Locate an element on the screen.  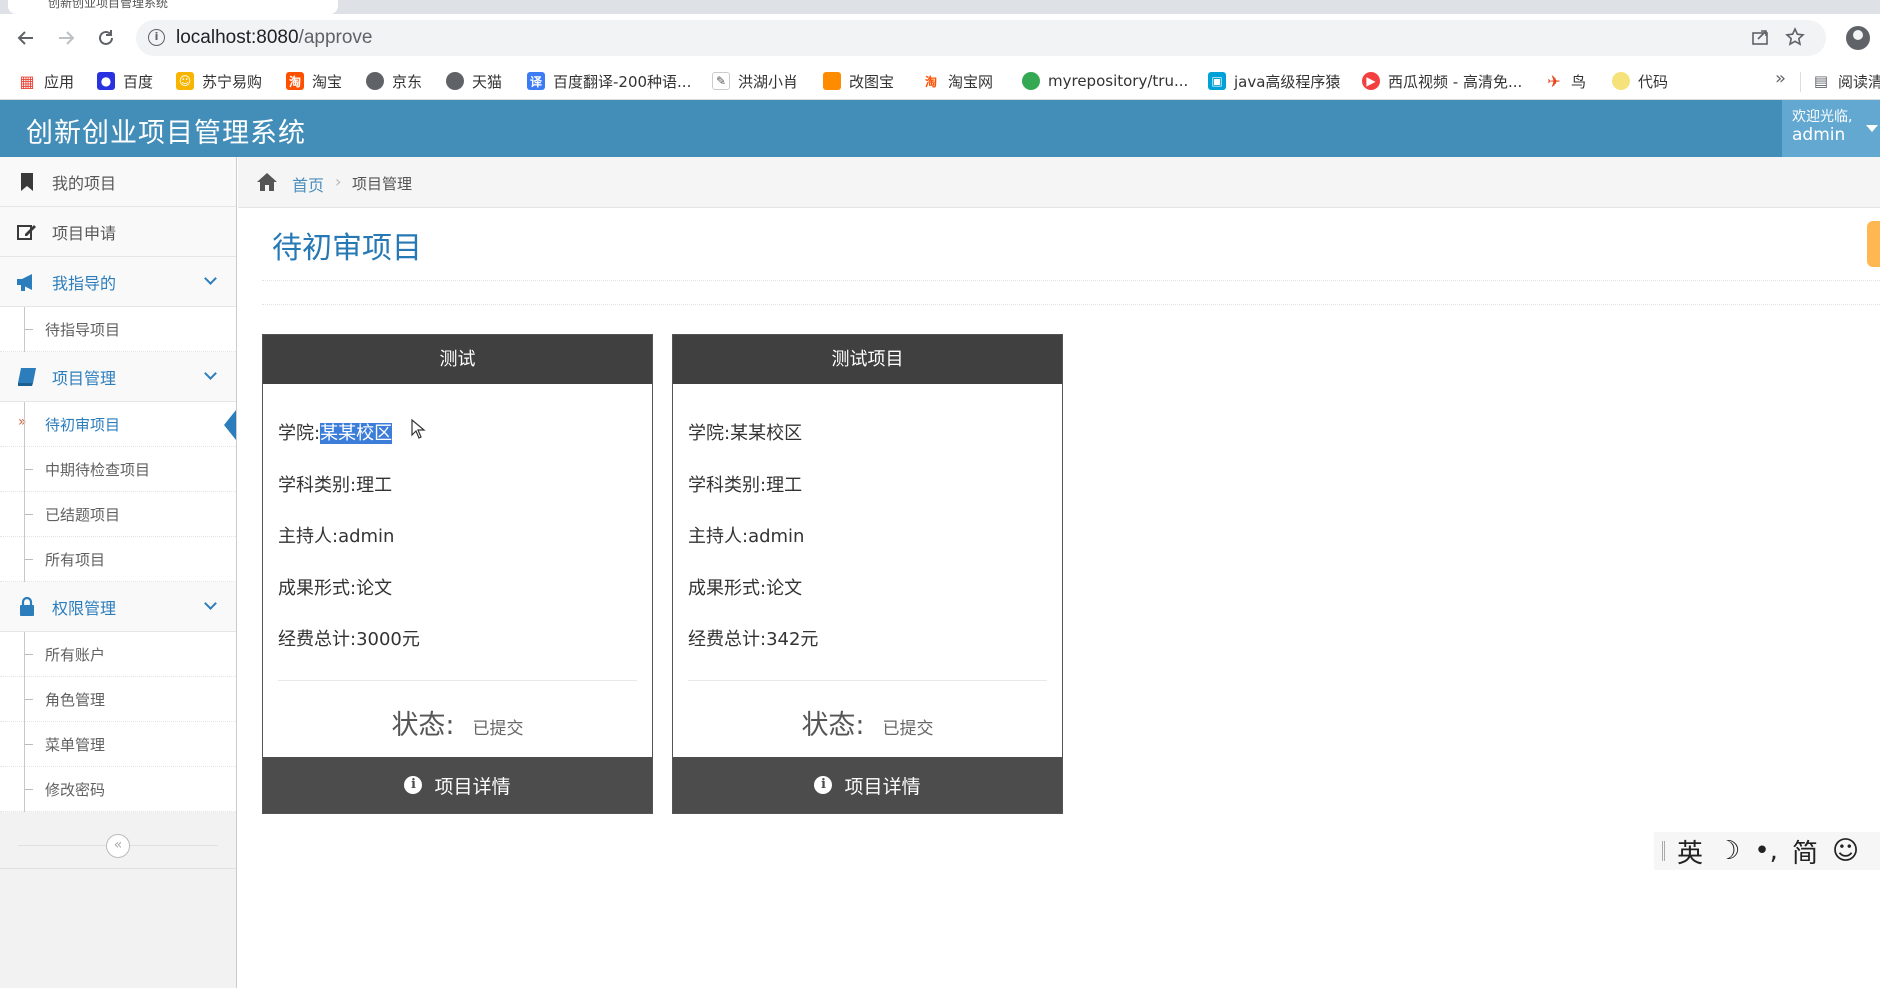
sidebar-subitem-pending-review: » 待初审项目 is located at coordinates (118, 424).